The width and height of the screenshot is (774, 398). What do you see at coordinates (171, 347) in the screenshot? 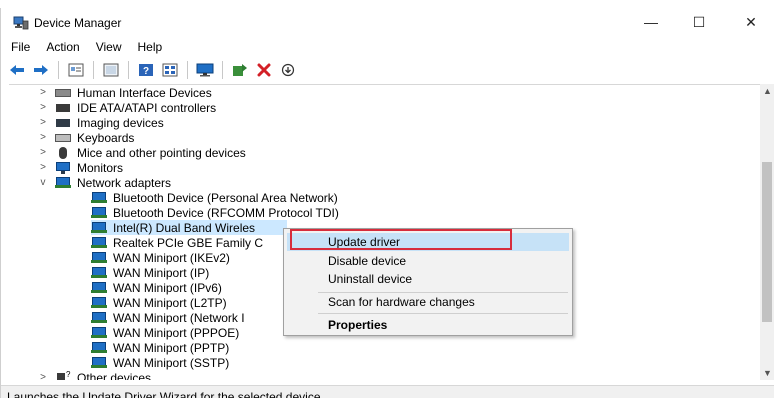
I see `tree-item-label: WAN Miniport (PPTP)` at bounding box center [171, 347].